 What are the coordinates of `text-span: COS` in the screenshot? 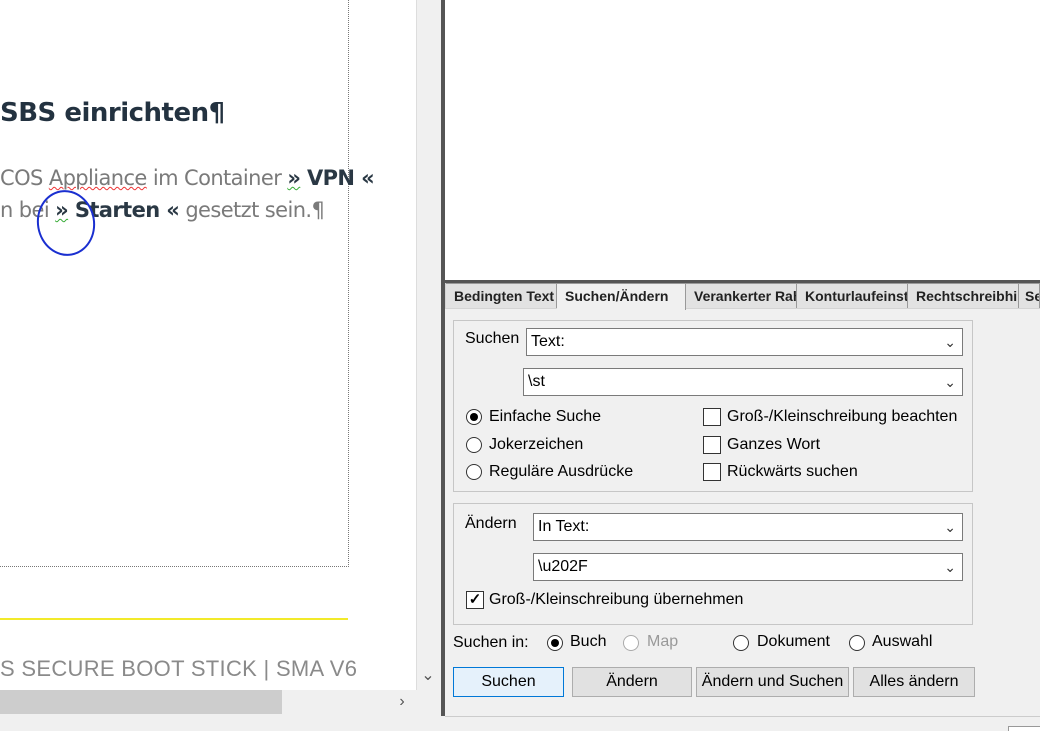 It's located at (24, 178).